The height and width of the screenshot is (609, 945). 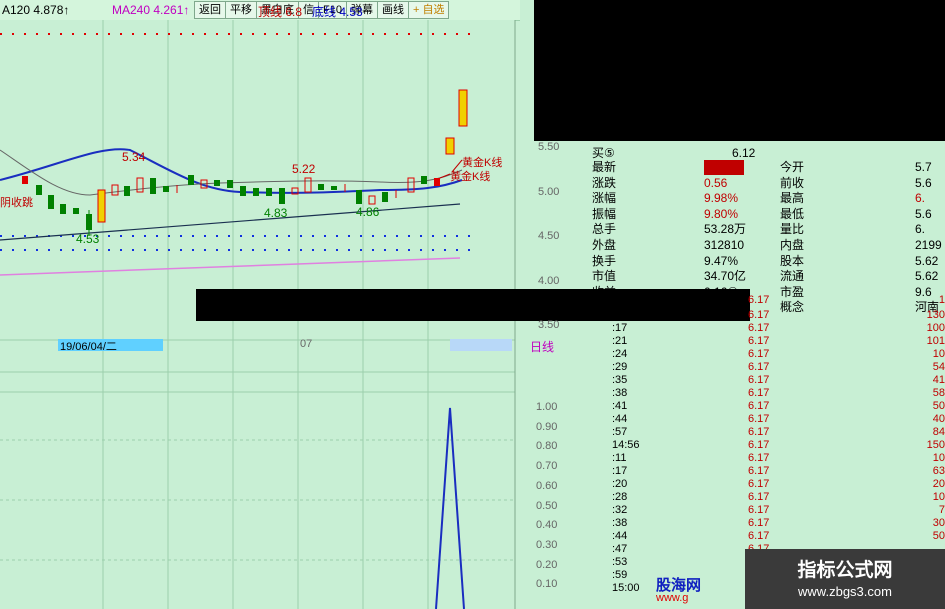 I want to click on watermark: 指标公式网 www.zbgs3.com, so click(x=845, y=579).